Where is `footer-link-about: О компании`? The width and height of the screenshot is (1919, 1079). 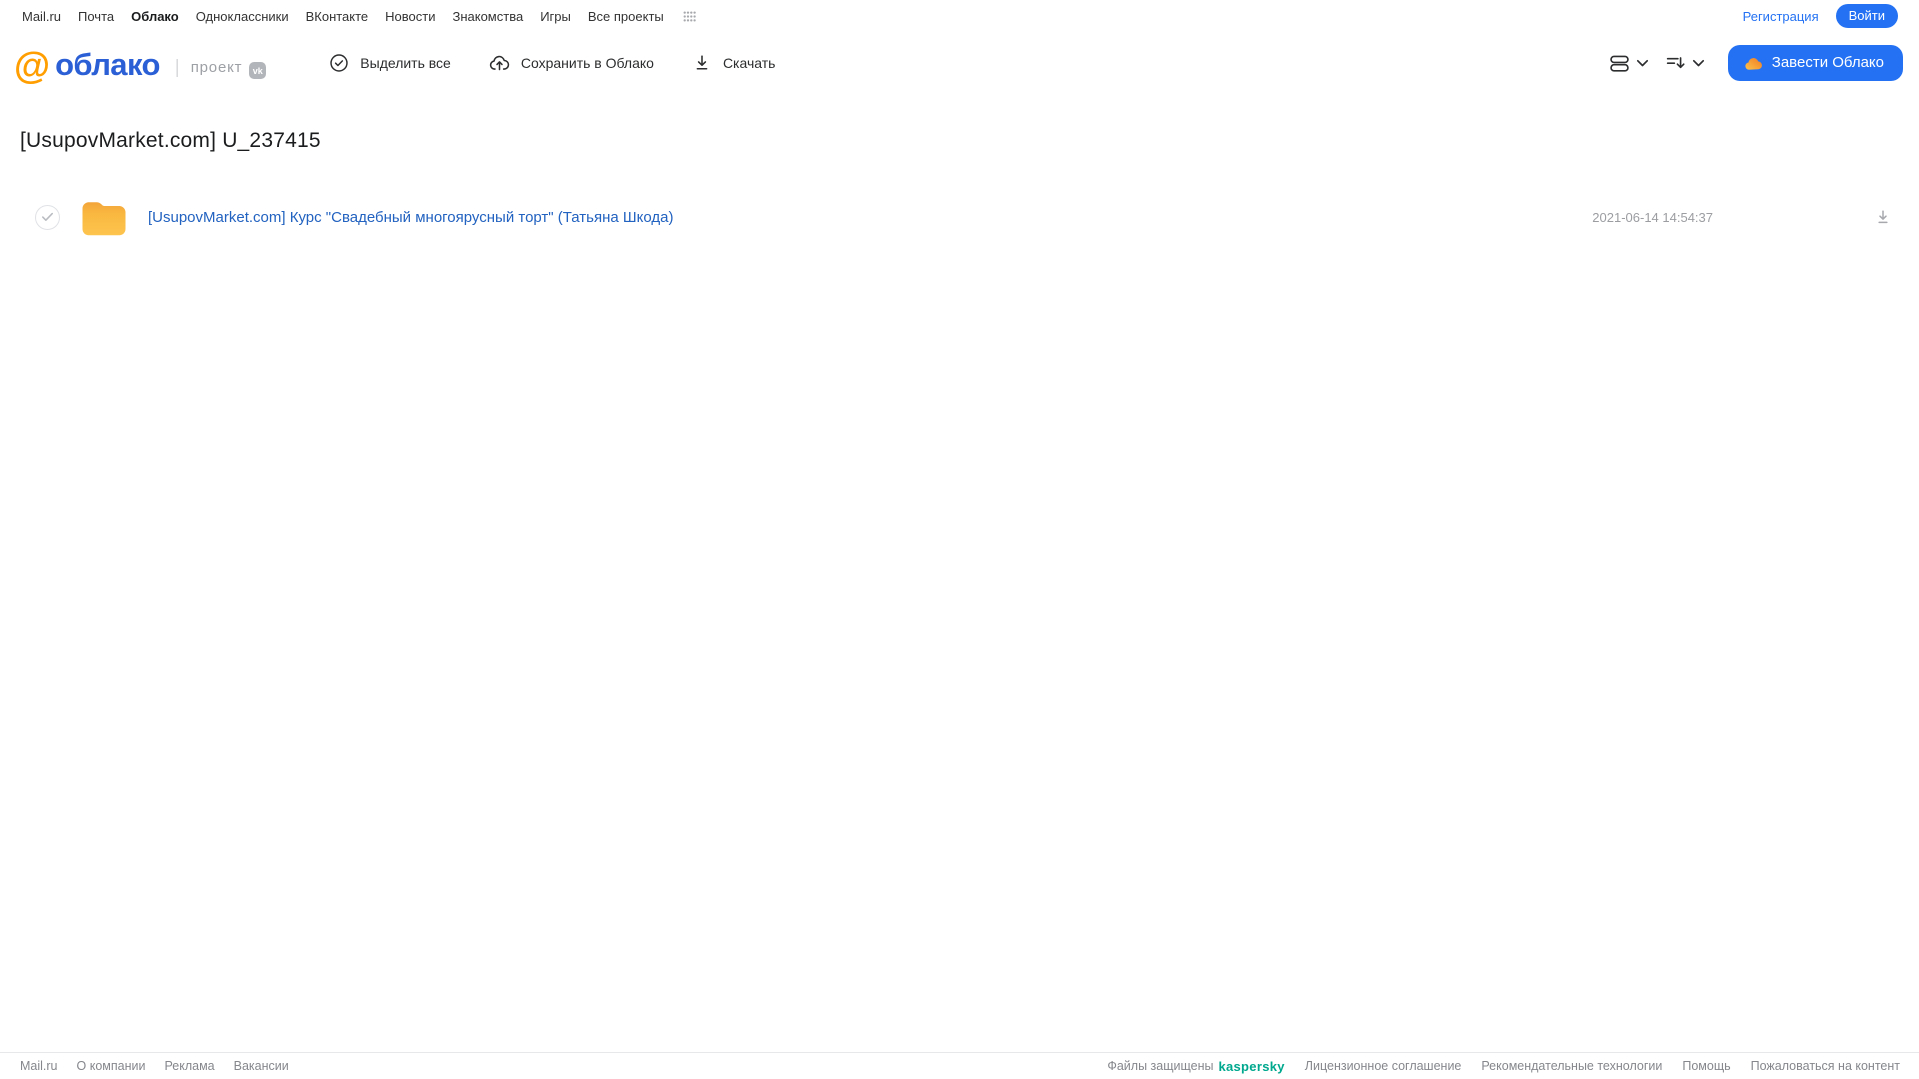
footer-link-about: О компании is located at coordinates (111, 1066).